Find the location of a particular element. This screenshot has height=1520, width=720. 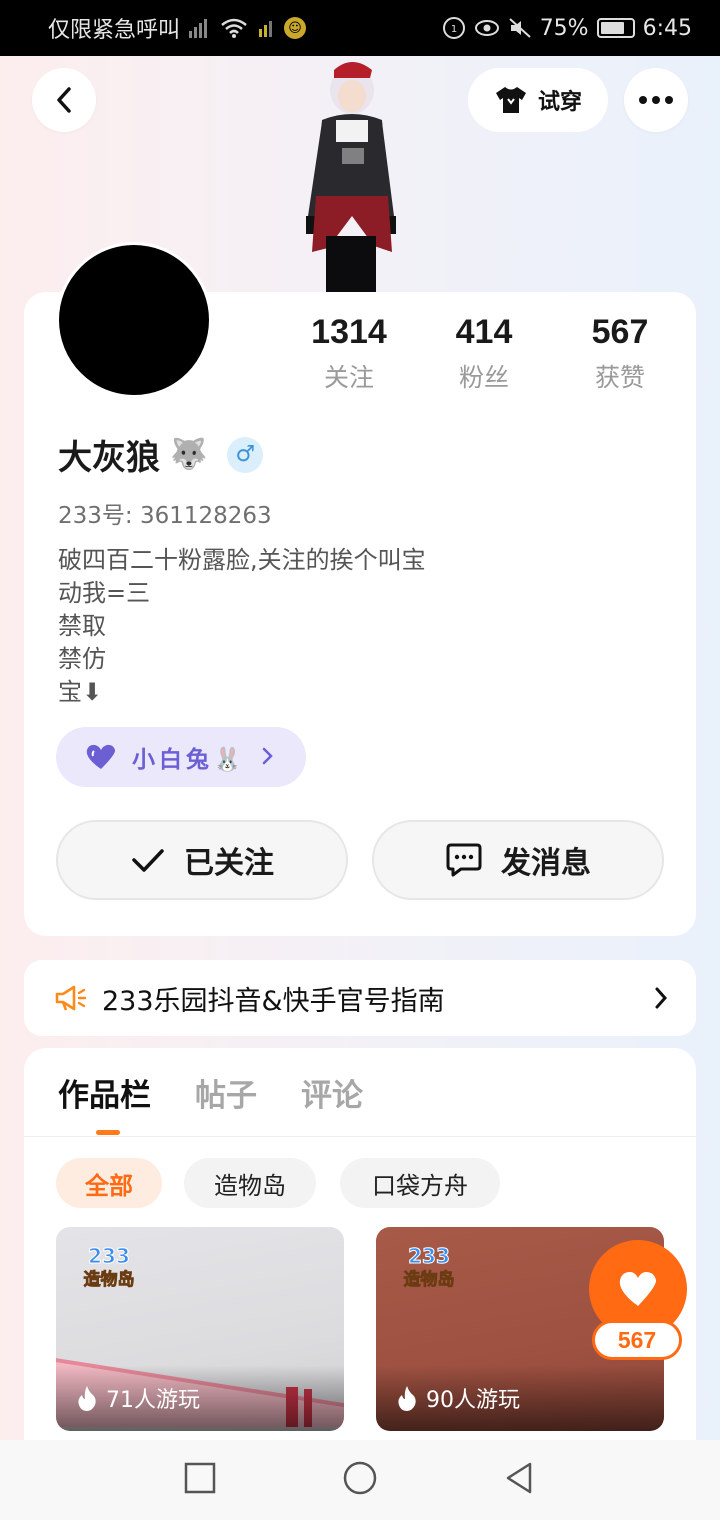

username: 大灰狼 is located at coordinates (109, 458).